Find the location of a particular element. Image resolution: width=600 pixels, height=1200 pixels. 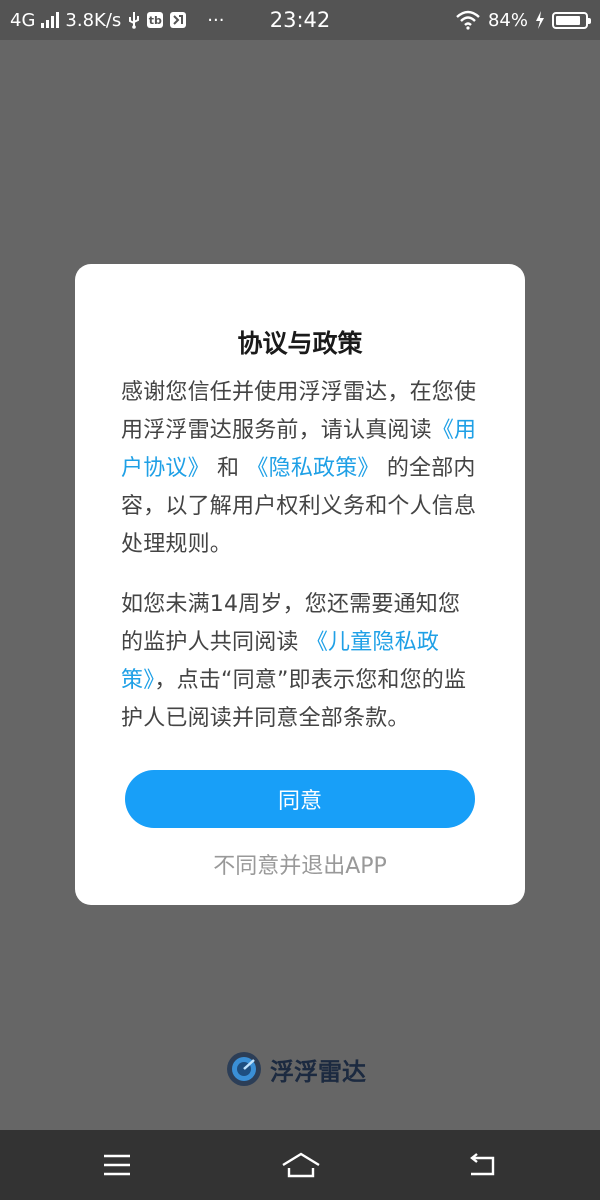

back-icon is located at coordinates (482, 1164).